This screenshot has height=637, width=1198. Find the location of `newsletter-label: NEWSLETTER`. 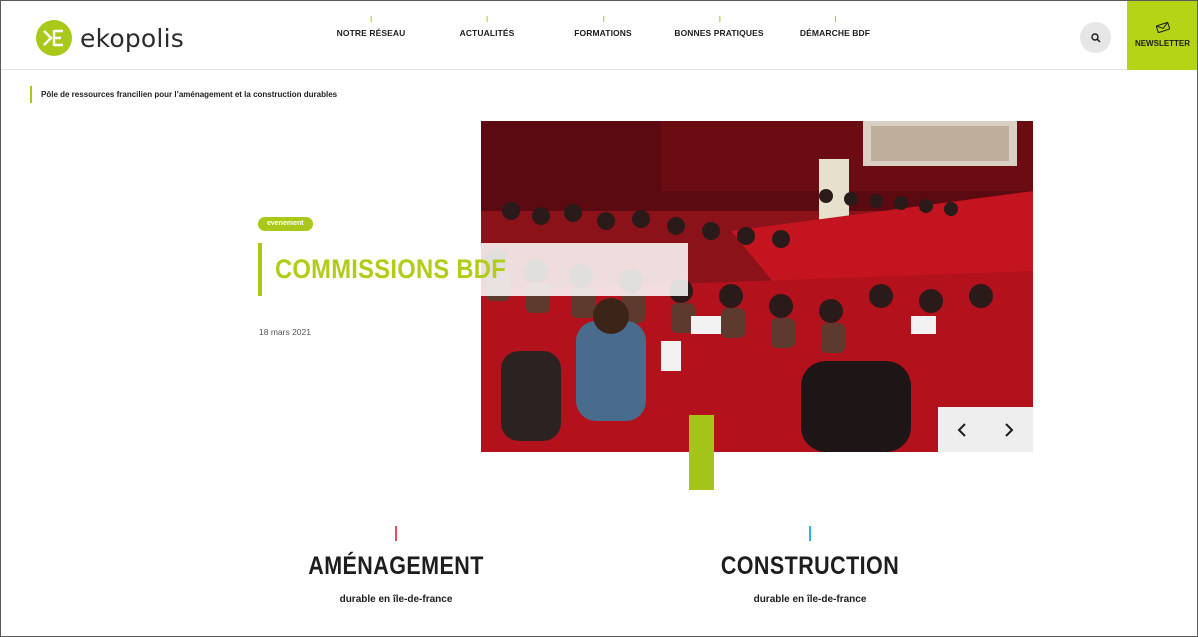

newsletter-label: NEWSLETTER is located at coordinates (1162, 43).